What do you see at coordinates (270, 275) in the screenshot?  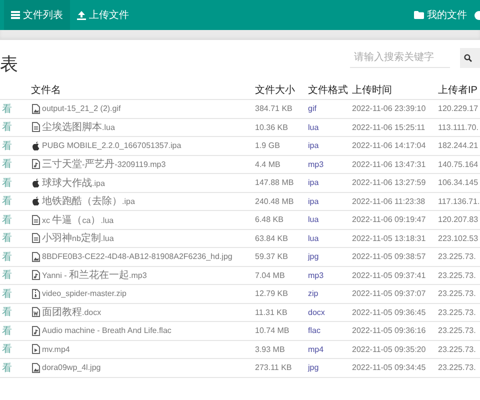 I see `file-size: 7.04 MB` at bounding box center [270, 275].